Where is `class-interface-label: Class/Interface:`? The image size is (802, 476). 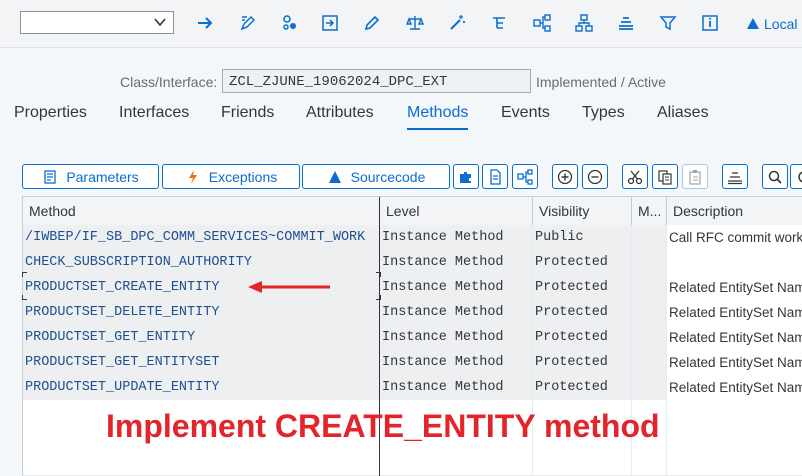 class-interface-label: Class/Interface: is located at coordinates (169, 82).